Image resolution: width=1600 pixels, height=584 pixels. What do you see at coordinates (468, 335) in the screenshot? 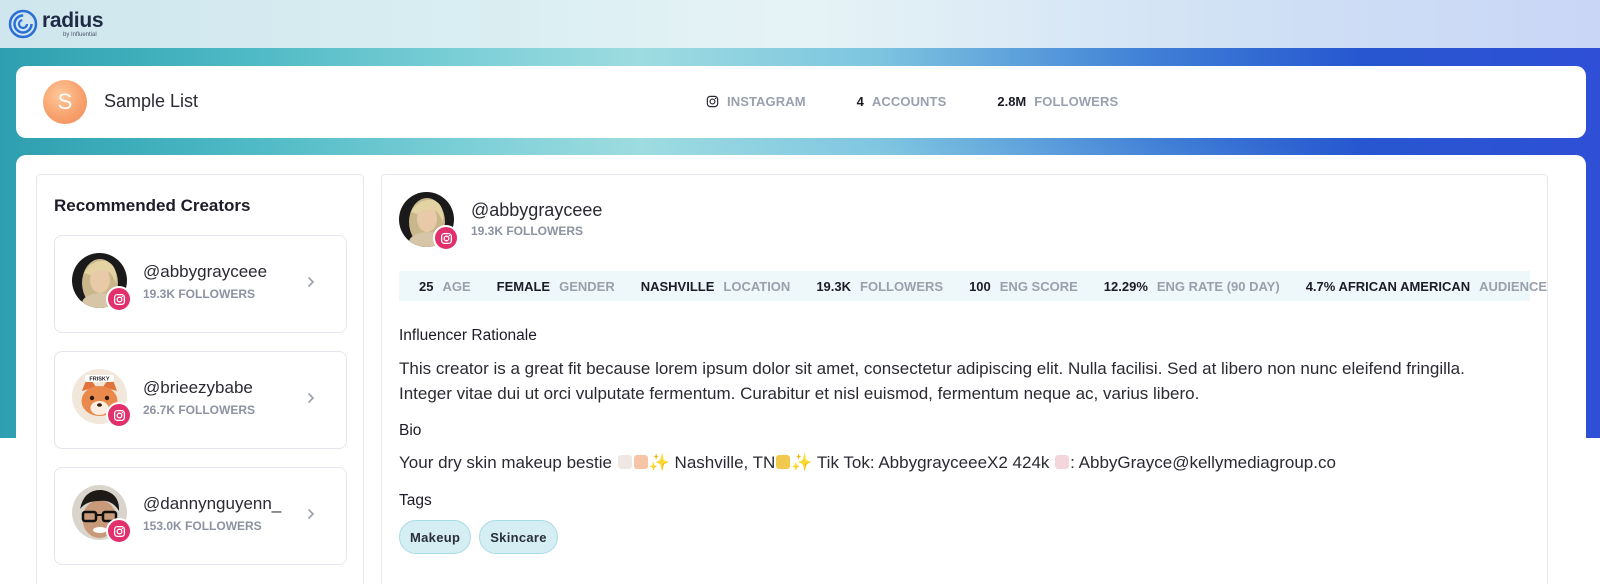
I see `rationale-heading: Influencer Rationale` at bounding box center [468, 335].